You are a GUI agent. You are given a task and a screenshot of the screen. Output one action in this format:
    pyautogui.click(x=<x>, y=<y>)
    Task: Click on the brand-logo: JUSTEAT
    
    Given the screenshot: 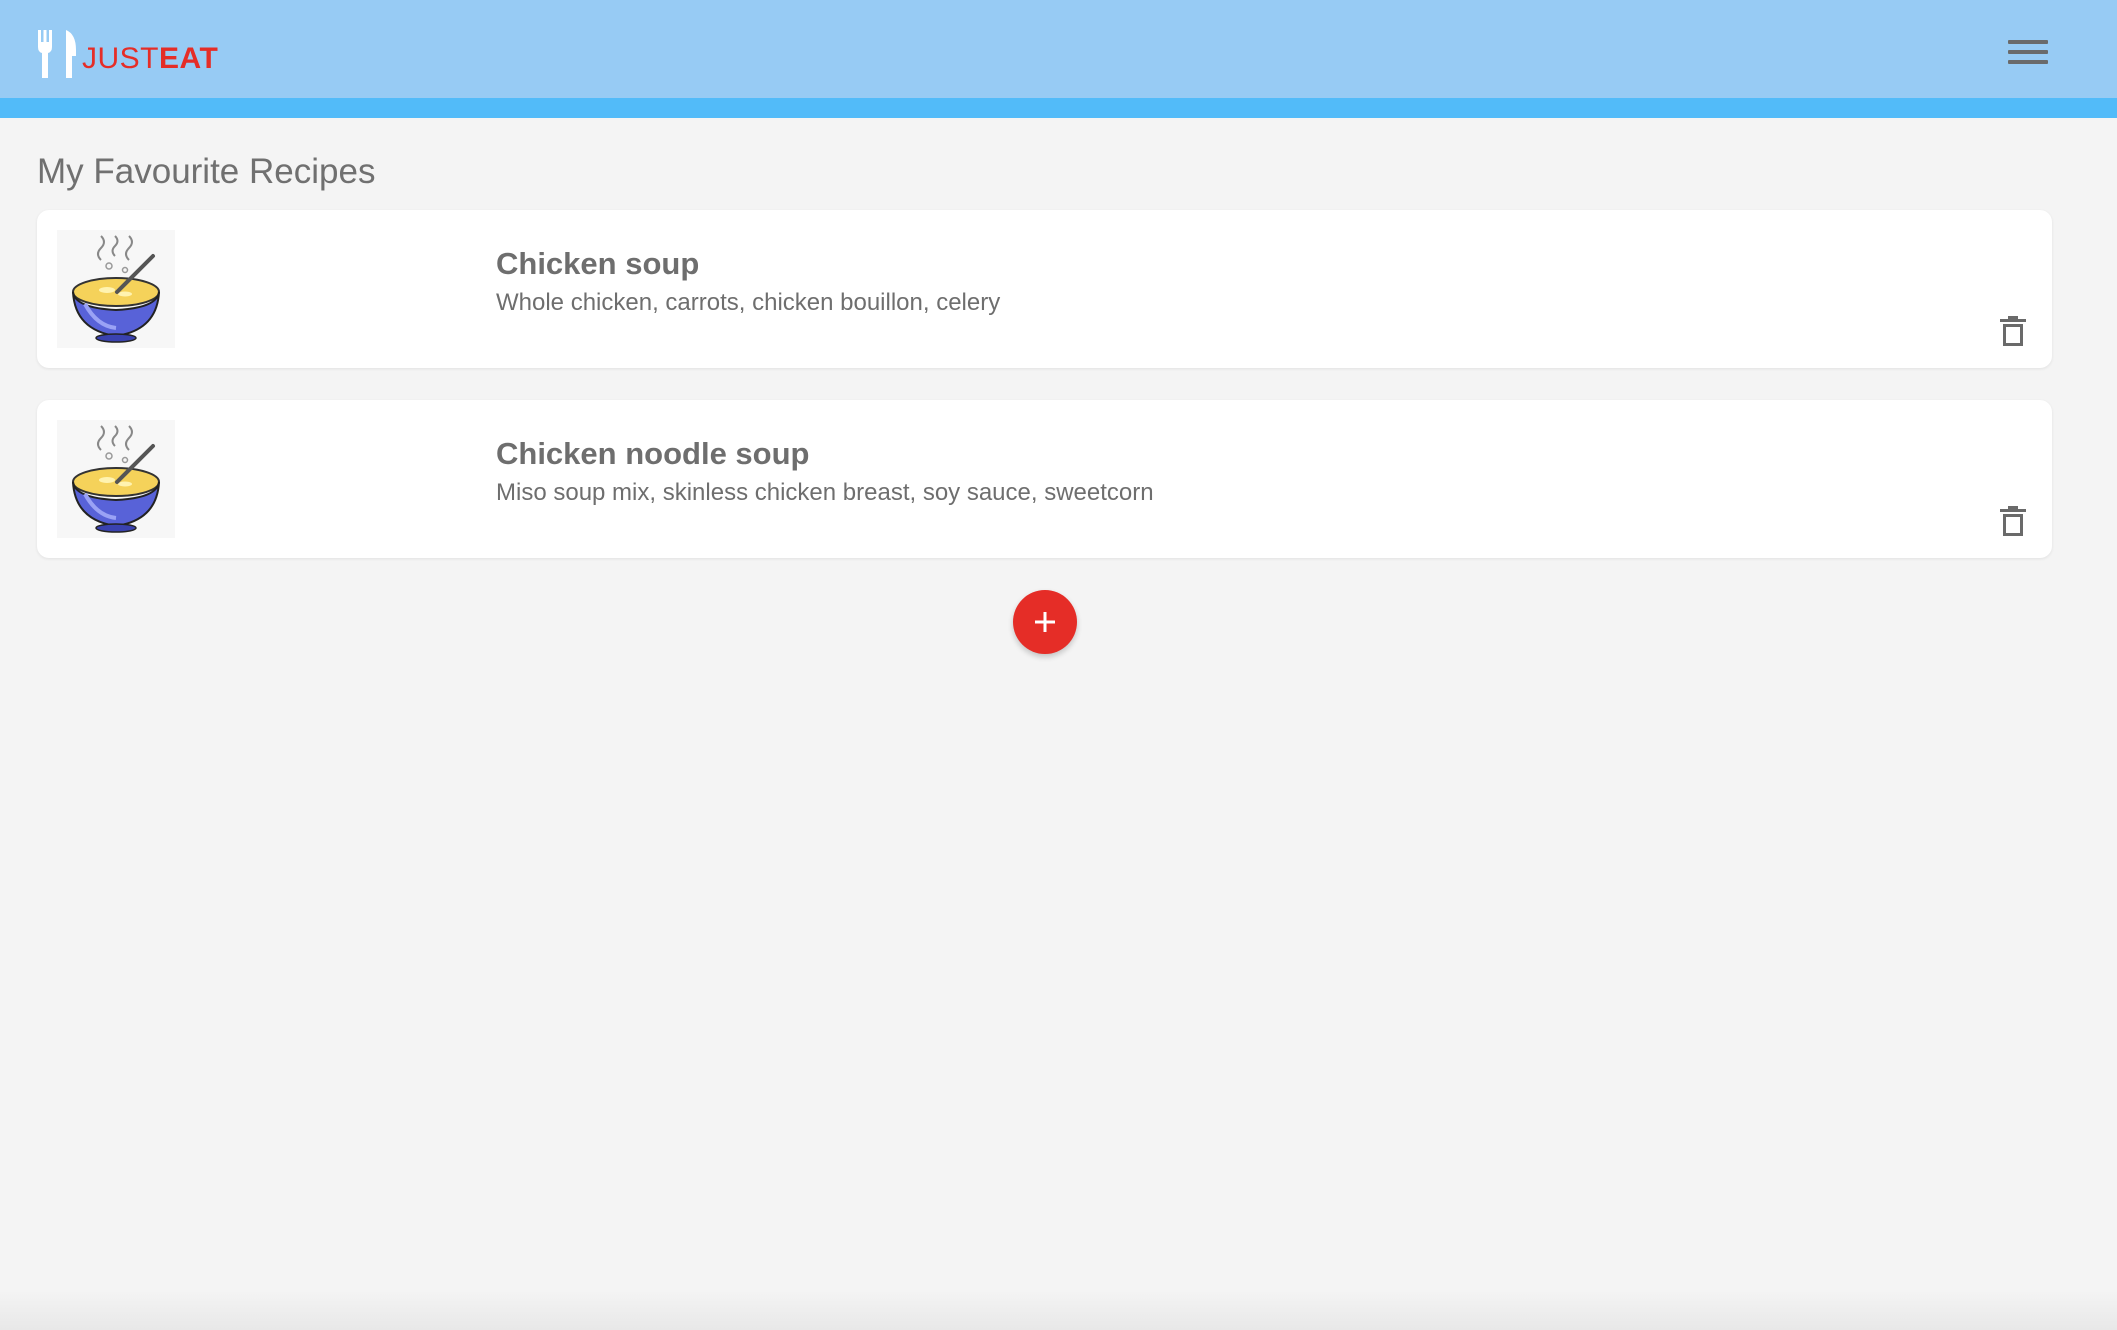 What is the action you would take?
    pyautogui.click(x=127, y=54)
    